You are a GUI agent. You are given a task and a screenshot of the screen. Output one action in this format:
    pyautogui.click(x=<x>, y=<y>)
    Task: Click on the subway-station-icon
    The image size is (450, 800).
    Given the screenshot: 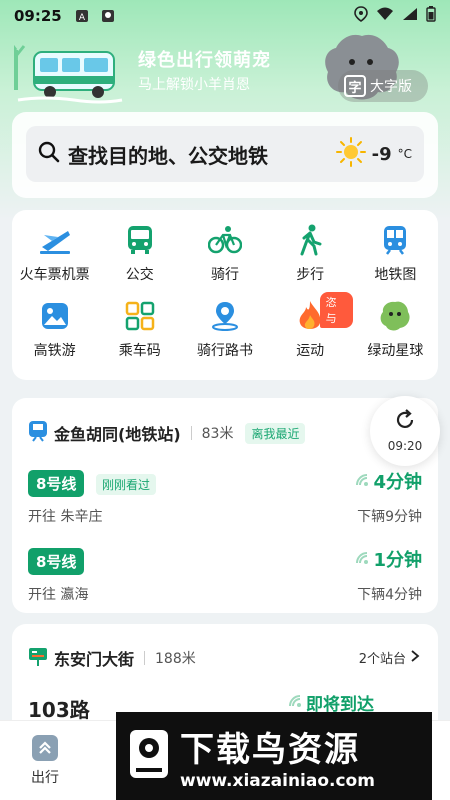 What is the action you would take?
    pyautogui.click(x=38, y=433)
    